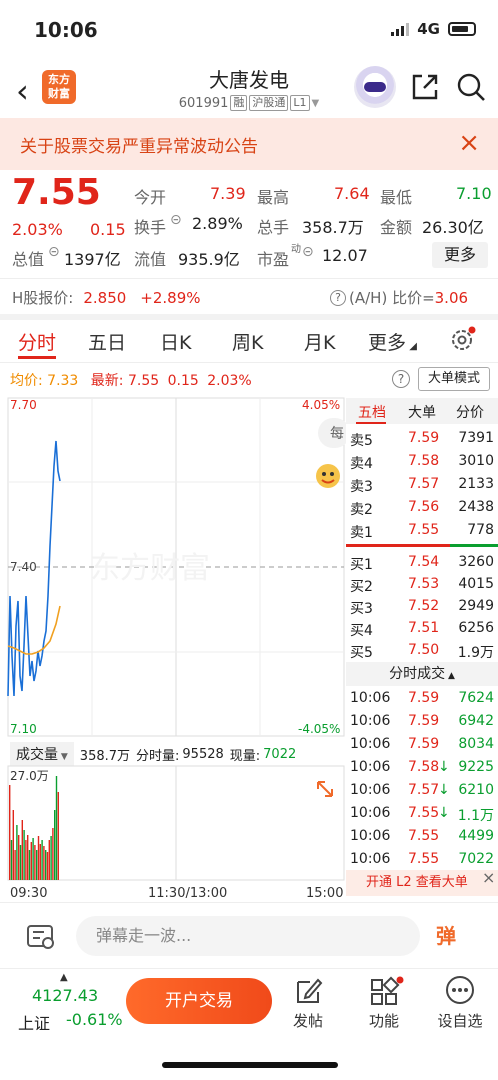 Image resolution: width=498 pixels, height=1080 pixels. I want to click on orderbook-level: 卖4 7.58 3010, so click(422, 462).